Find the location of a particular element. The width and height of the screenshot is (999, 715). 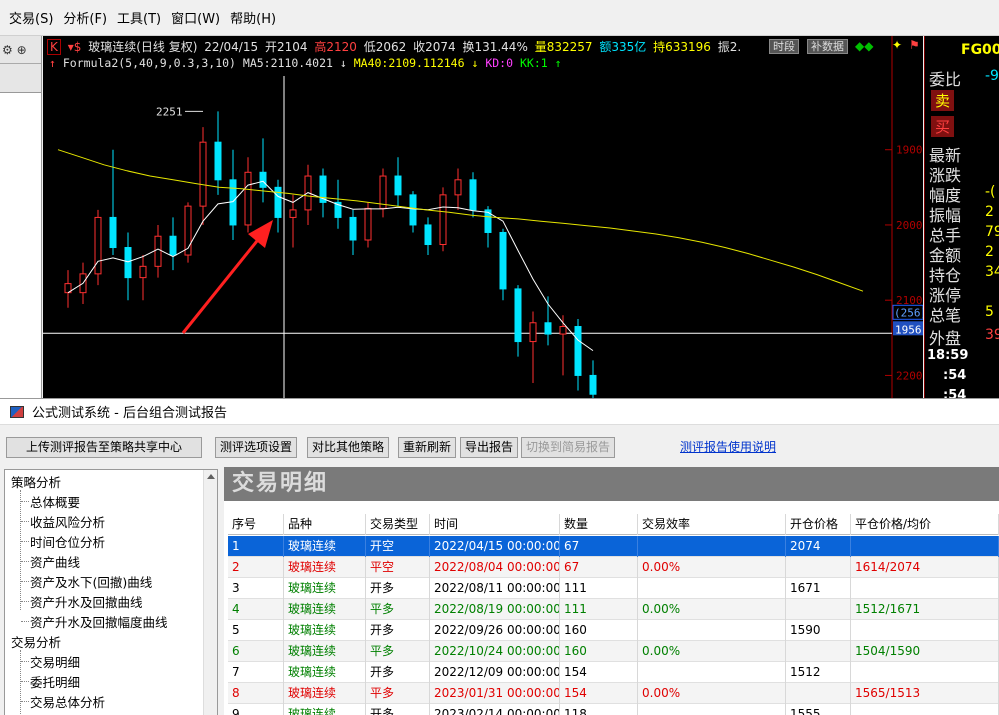

tree-group: 策略分析 is located at coordinates (36, 481).